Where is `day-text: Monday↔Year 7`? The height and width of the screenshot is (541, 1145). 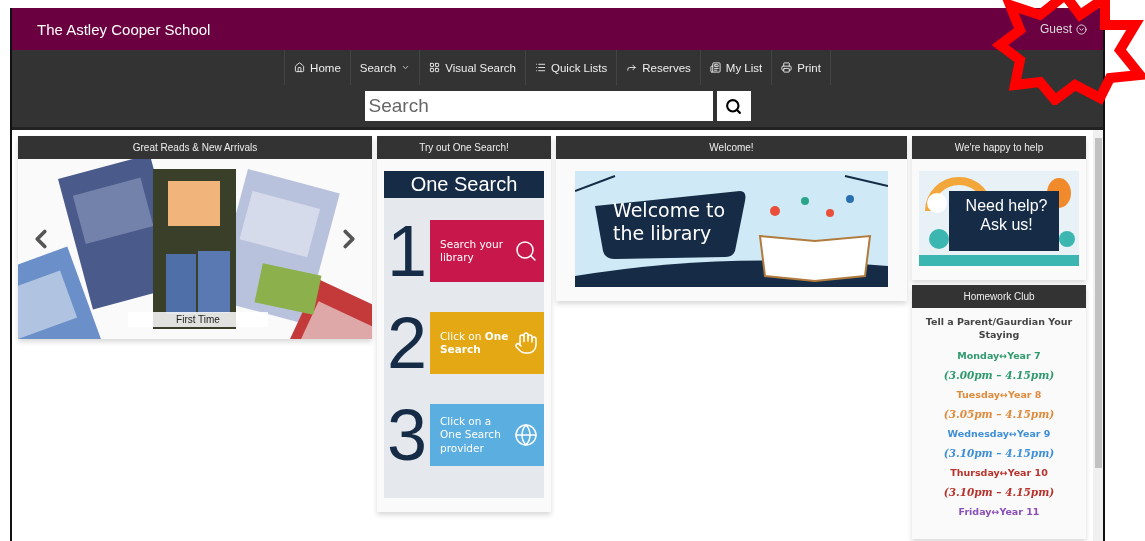
day-text: Monday↔Year 7 is located at coordinates (999, 355).